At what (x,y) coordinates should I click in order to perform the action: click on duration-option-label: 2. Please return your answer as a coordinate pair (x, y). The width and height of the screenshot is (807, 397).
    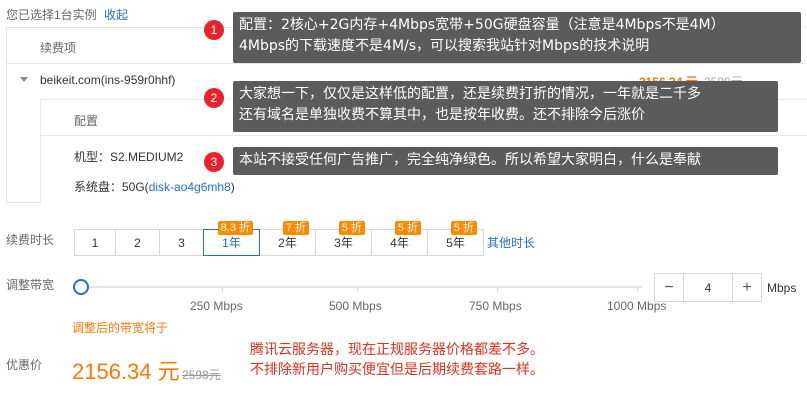
    Looking at the image, I should click on (137, 242).